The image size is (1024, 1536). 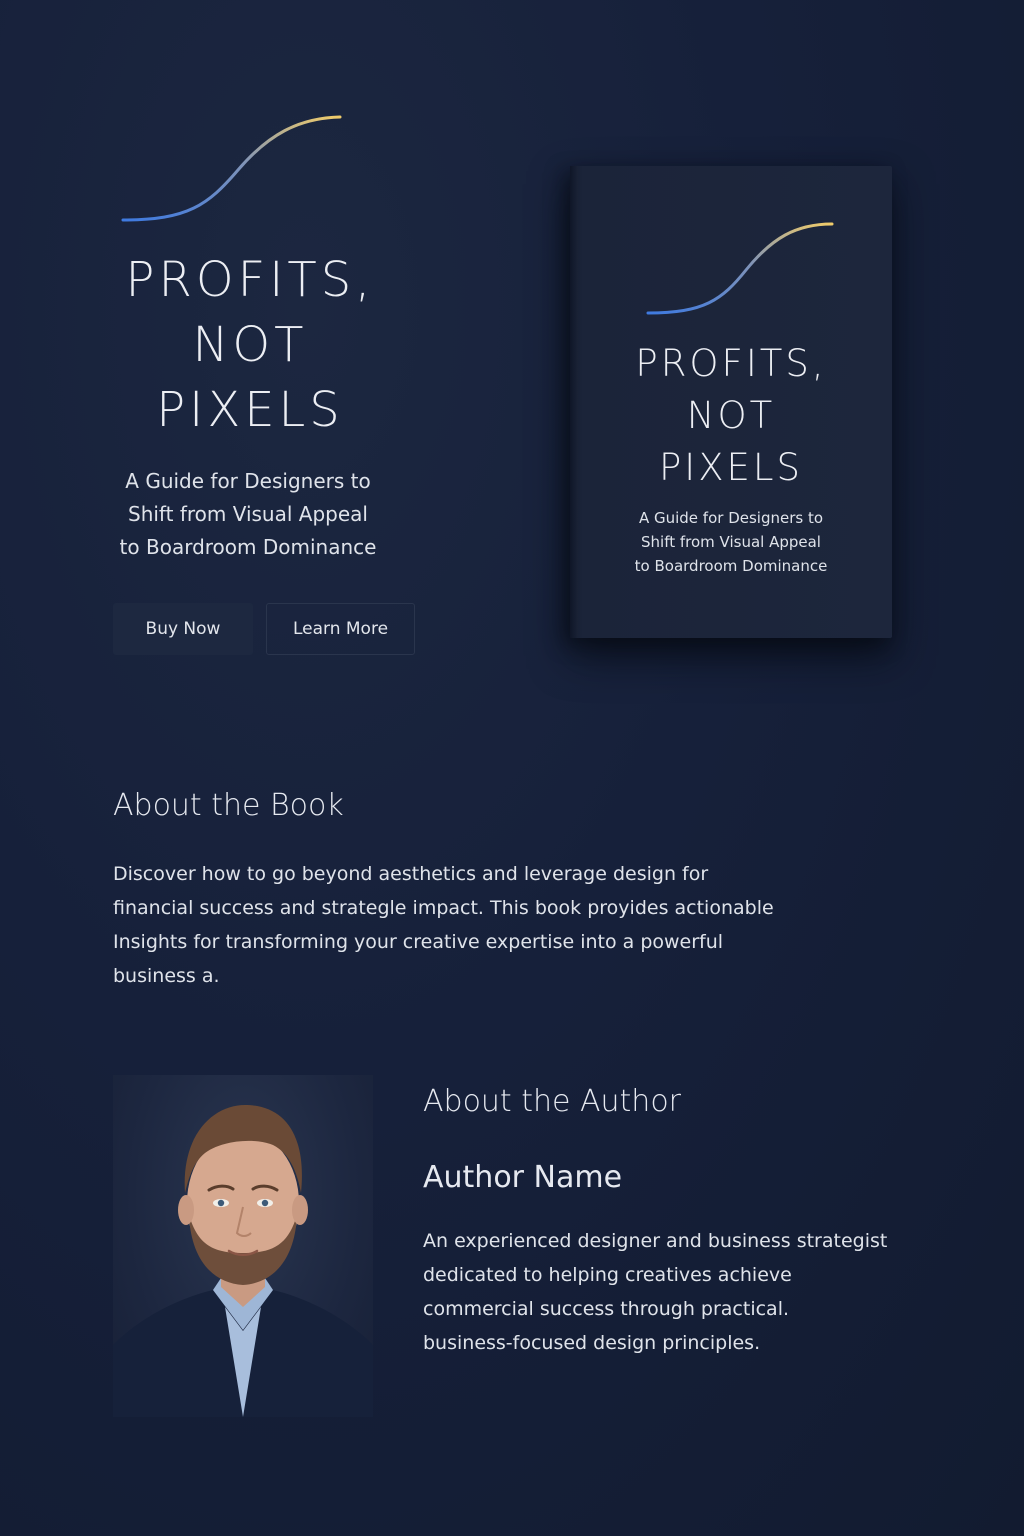 I want to click on author-bio-line: commercial success through practical., so click(x=606, y=1309).